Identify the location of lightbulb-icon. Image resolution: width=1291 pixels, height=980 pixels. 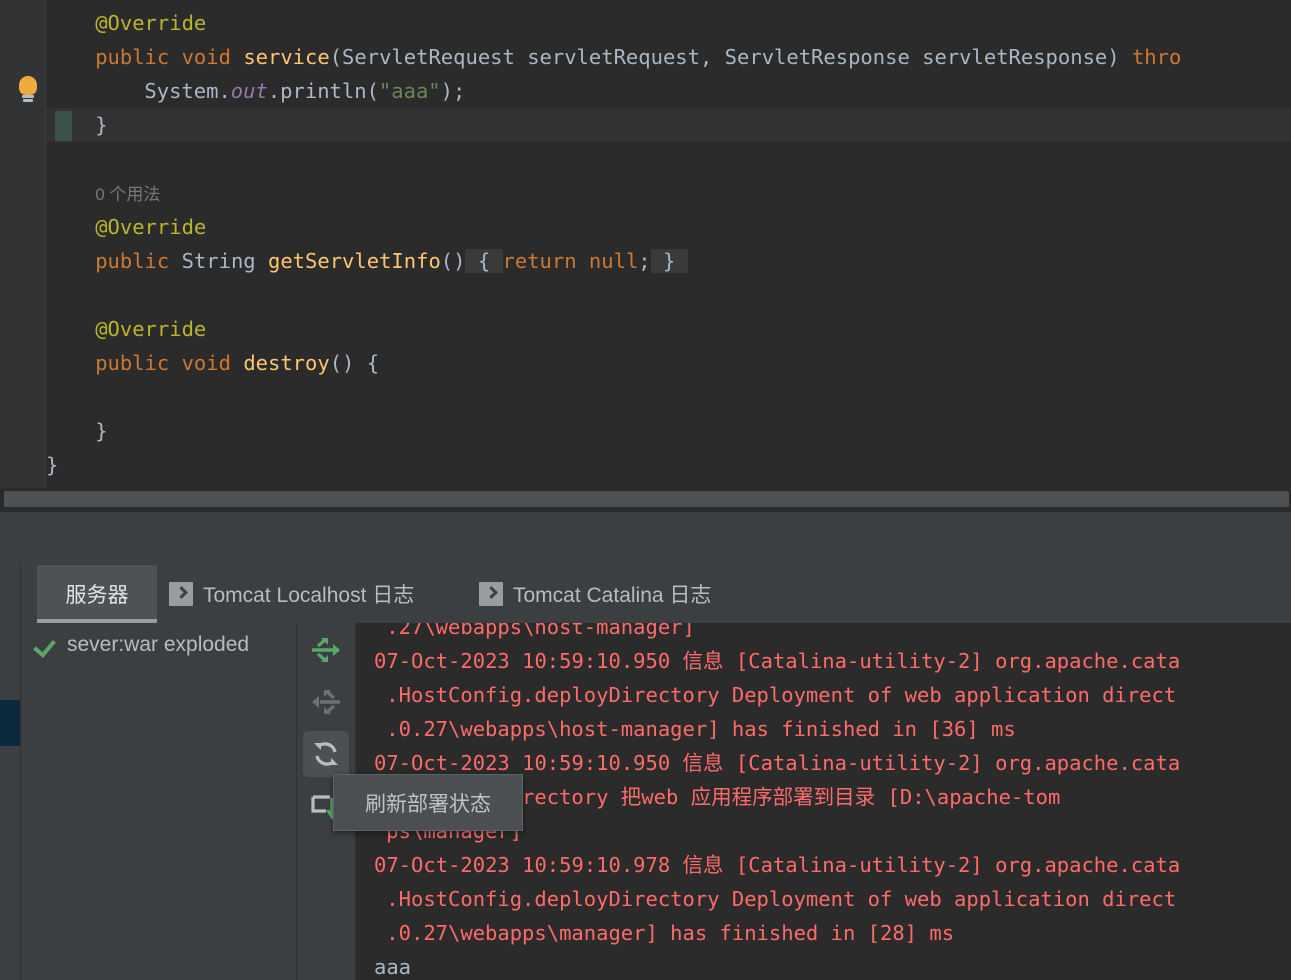
(28, 89).